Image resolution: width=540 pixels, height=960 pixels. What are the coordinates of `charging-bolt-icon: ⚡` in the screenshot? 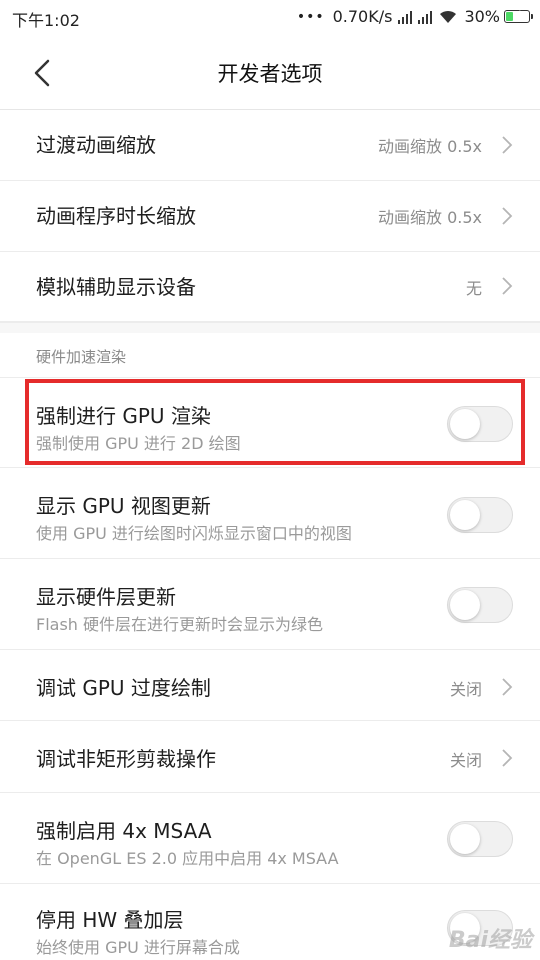 It's located at (517, 15).